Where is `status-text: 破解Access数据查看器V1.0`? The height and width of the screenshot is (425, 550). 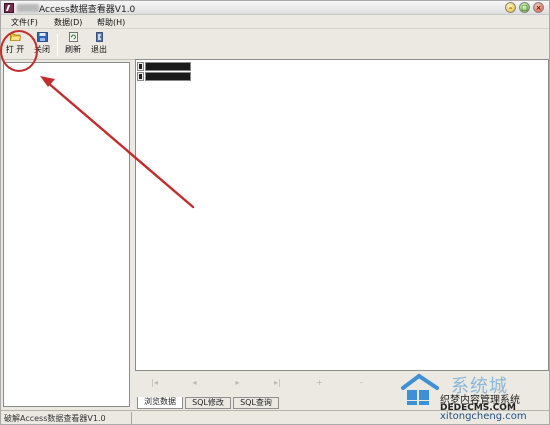
status-text: 破解Access数据查看器V1.0 is located at coordinates (55, 418).